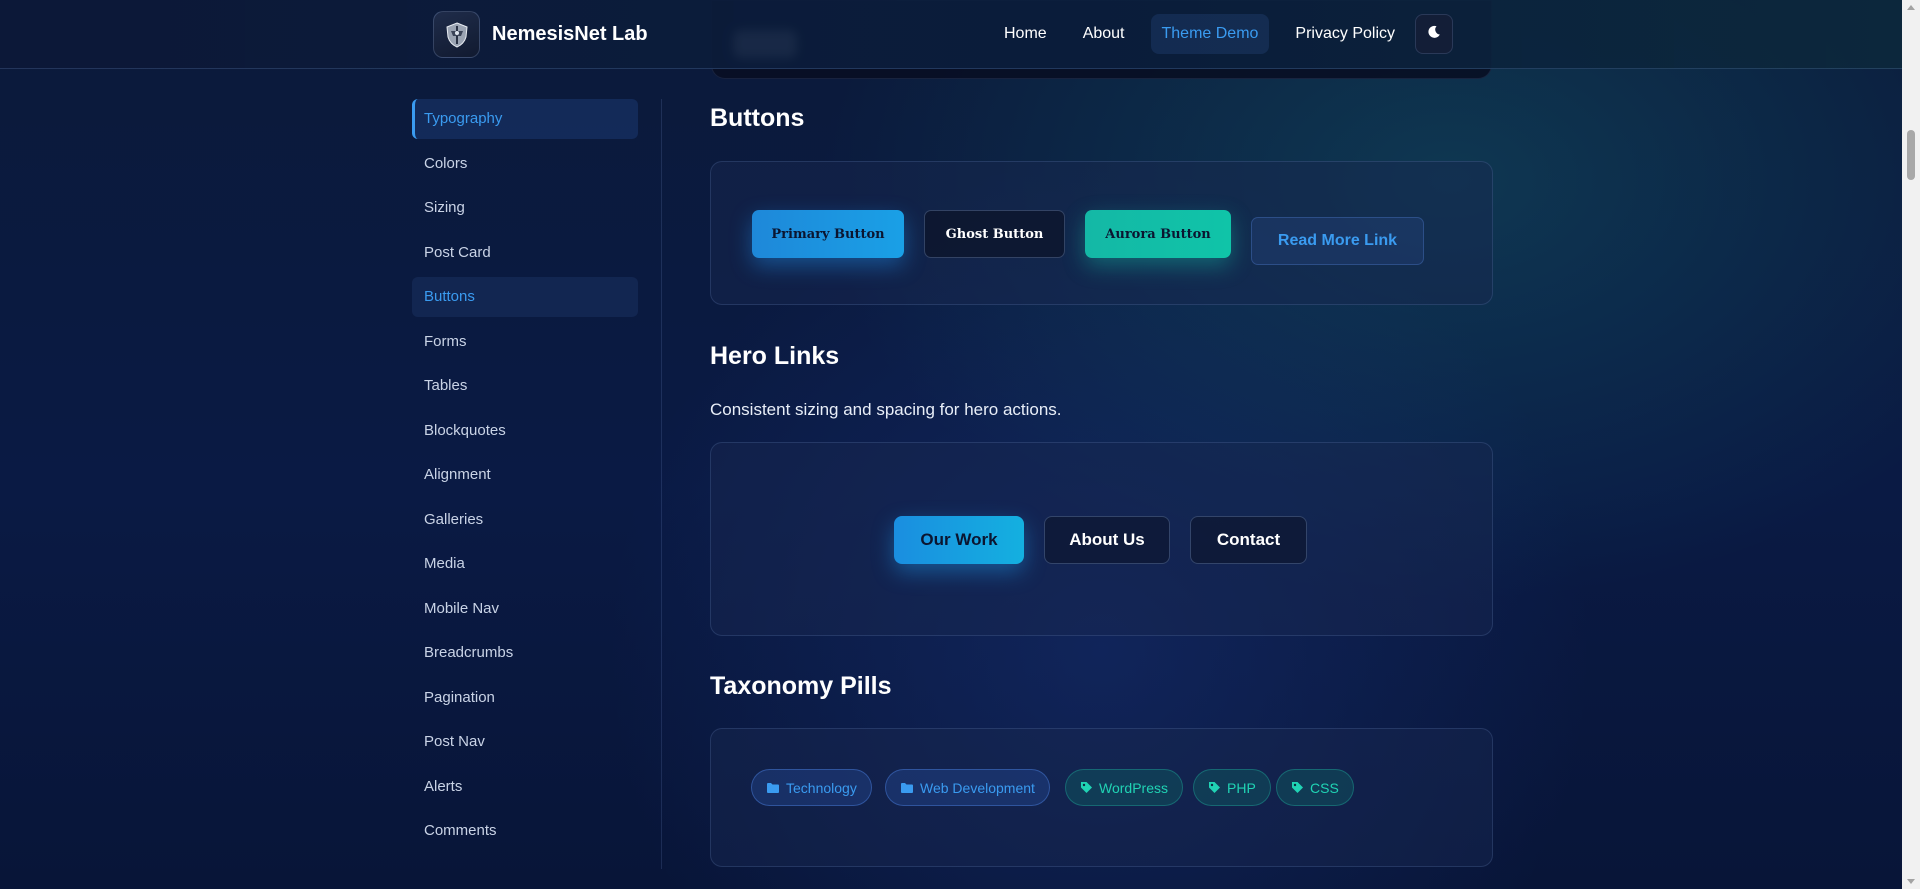  I want to click on sidebar-item-colors: Colors, so click(525, 164).